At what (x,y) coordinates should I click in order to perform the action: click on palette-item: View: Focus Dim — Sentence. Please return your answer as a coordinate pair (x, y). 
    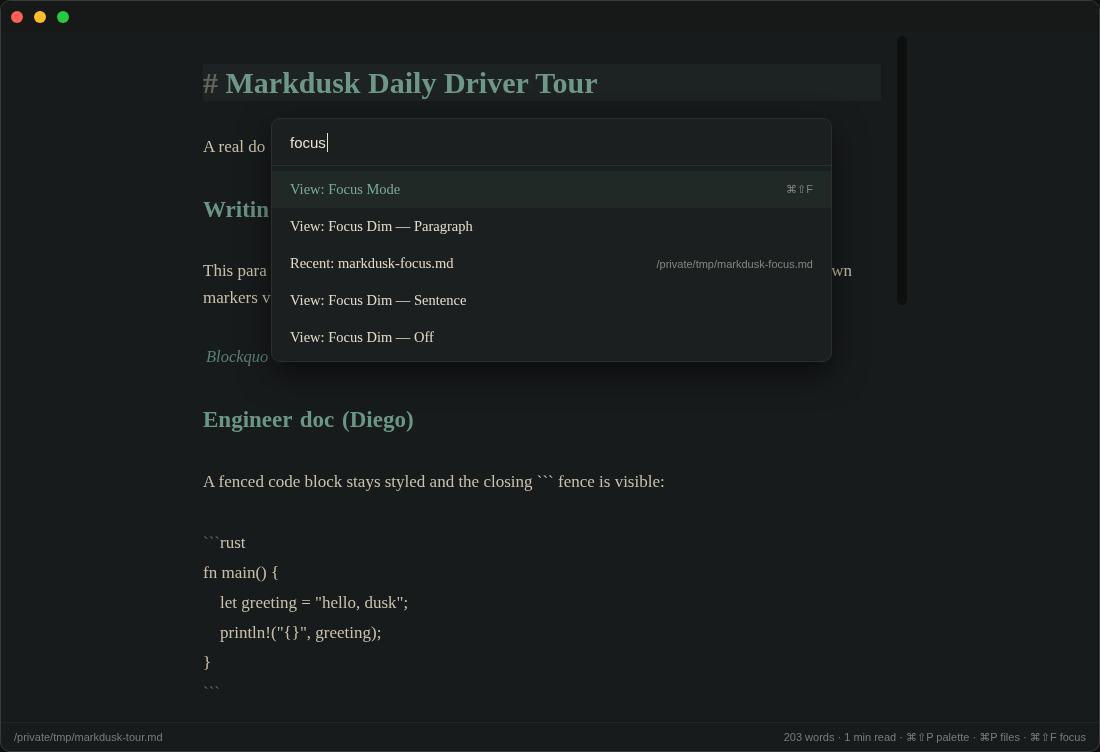
    Looking at the image, I should click on (551, 300).